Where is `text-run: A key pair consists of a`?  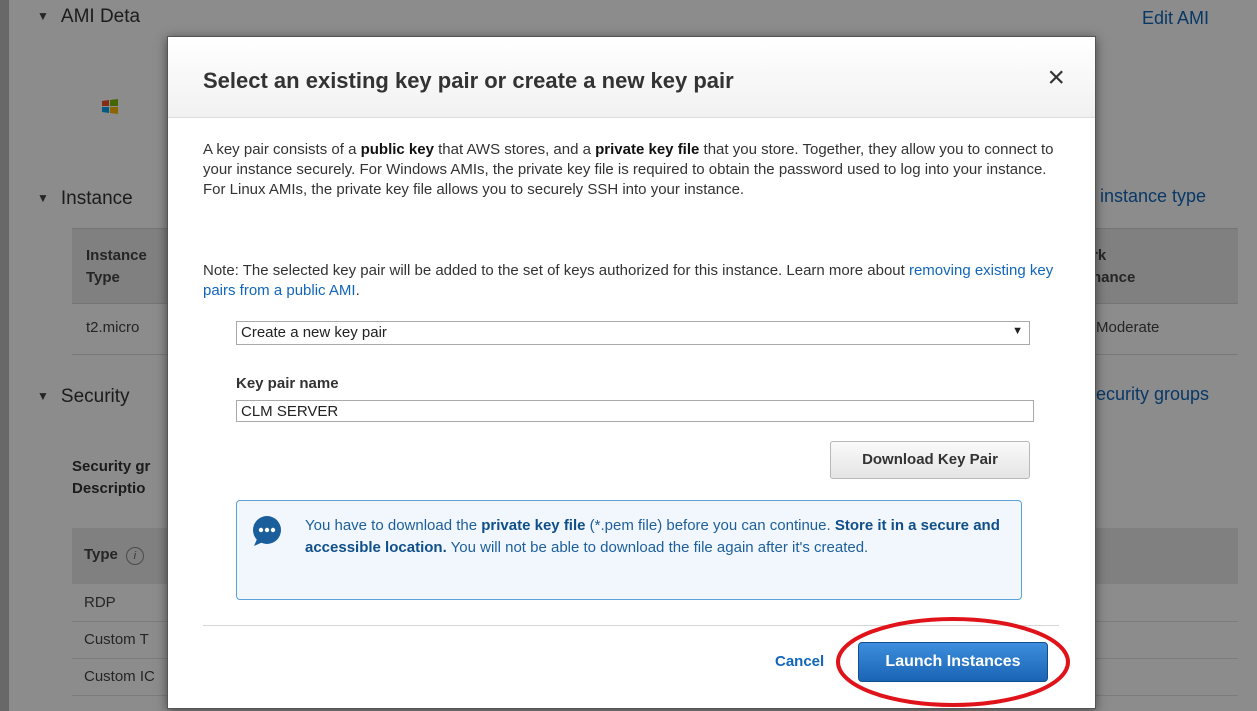
text-run: A key pair consists of a is located at coordinates (282, 149).